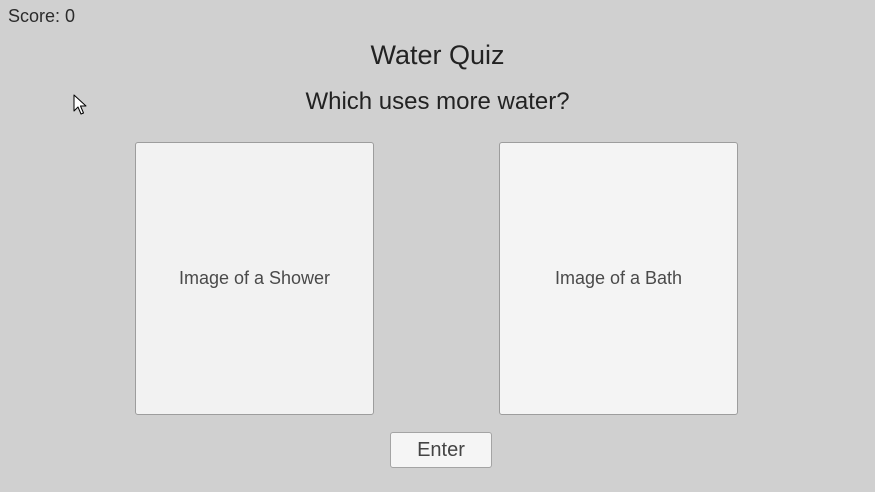 This screenshot has height=492, width=875. Describe the element at coordinates (437, 55) in the screenshot. I see `quiz-title: Water Quiz` at that location.